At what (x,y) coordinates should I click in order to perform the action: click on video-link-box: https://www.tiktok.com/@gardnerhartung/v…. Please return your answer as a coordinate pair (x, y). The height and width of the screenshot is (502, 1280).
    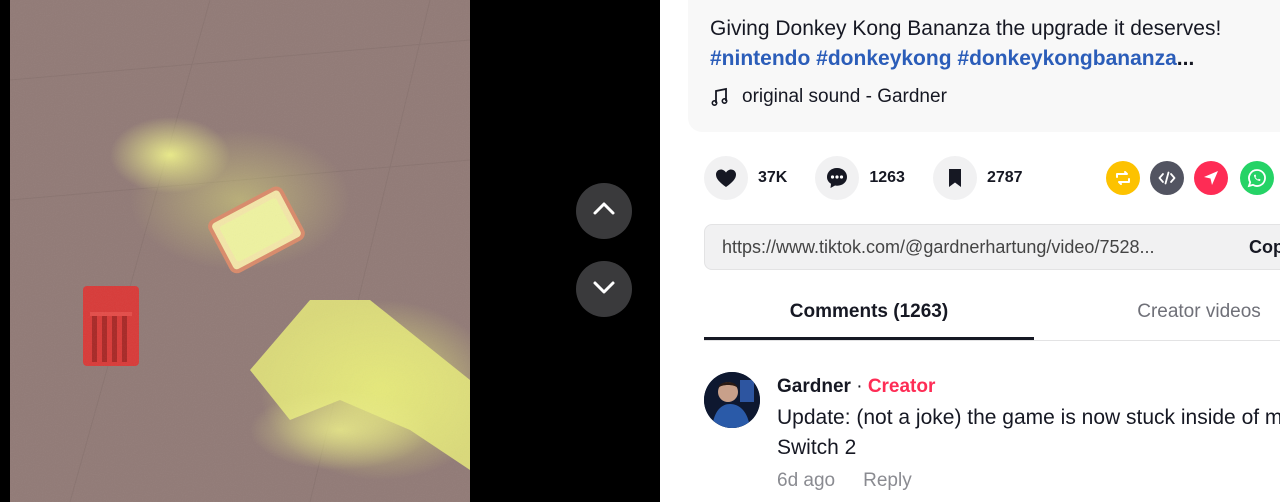
    Looking at the image, I should click on (992, 247).